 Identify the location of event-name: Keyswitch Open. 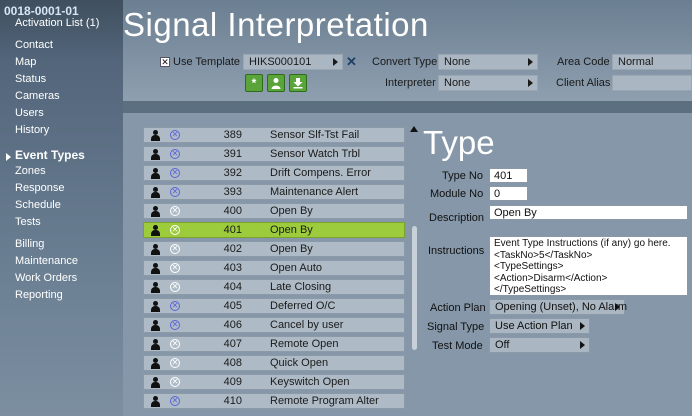
(310, 382).